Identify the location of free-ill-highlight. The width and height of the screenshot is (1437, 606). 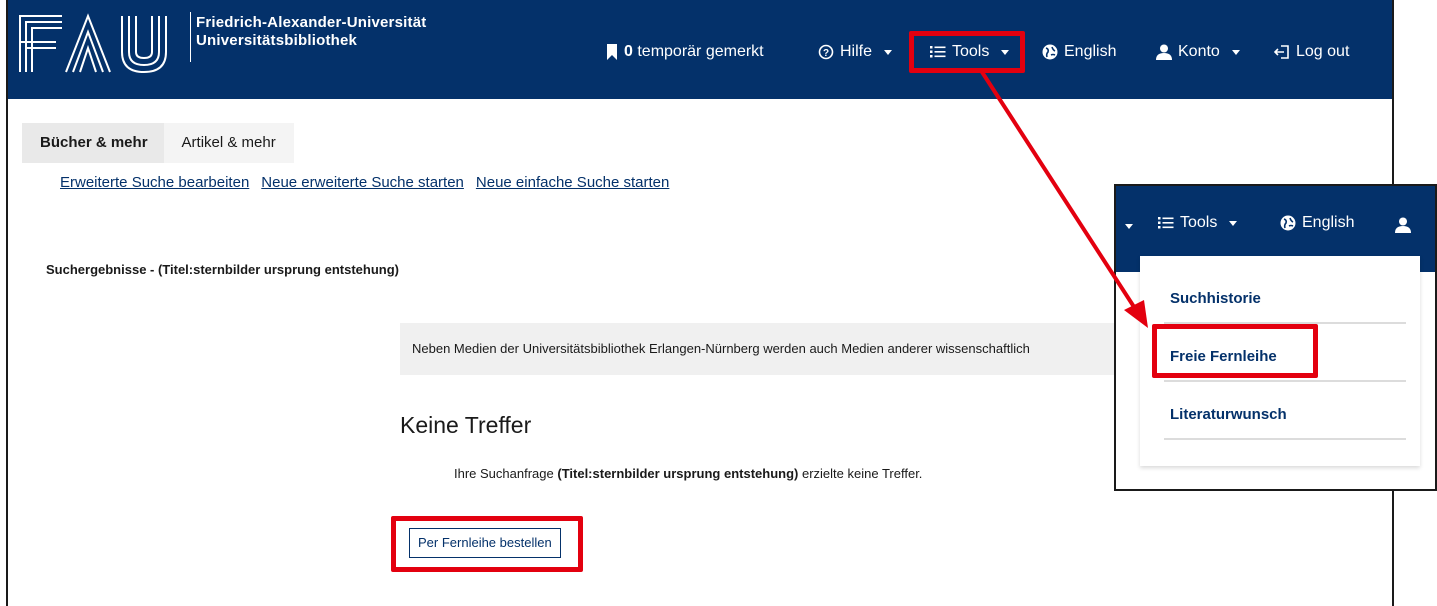
(1235, 351).